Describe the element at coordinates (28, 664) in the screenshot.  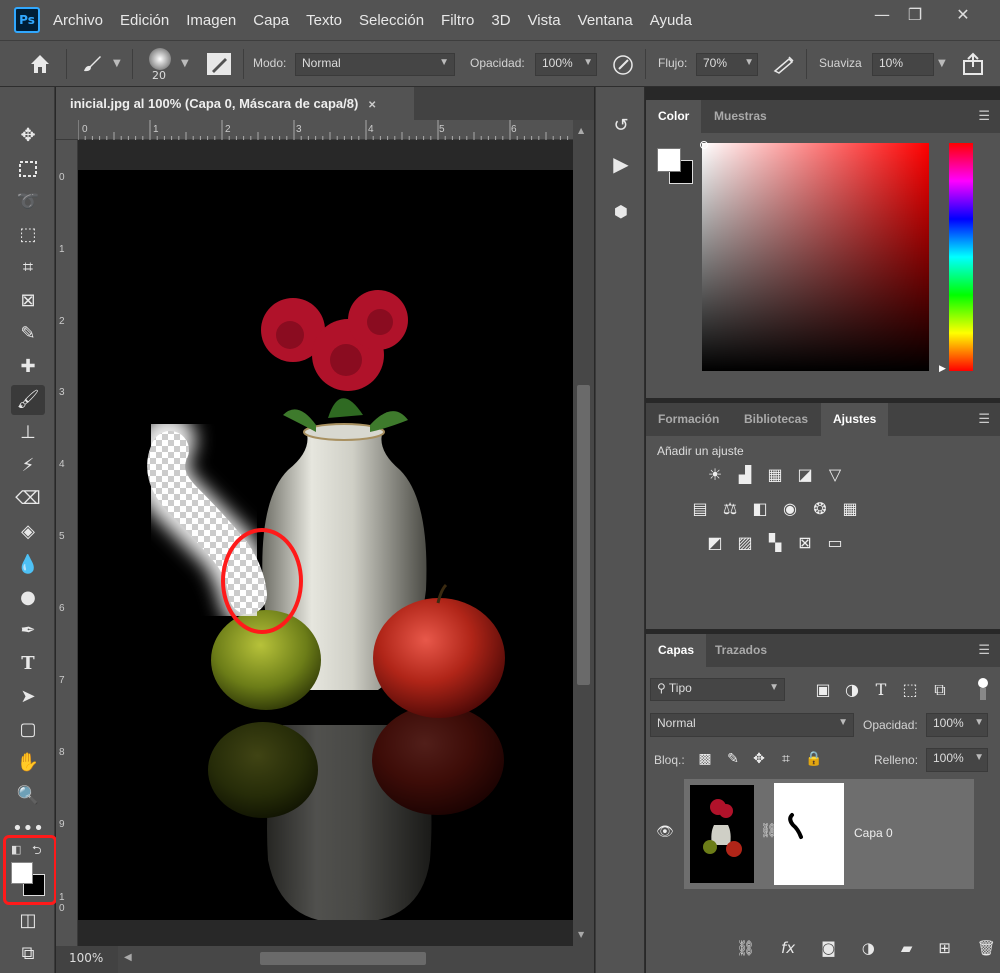
I see `type-tool-icon: T` at that location.